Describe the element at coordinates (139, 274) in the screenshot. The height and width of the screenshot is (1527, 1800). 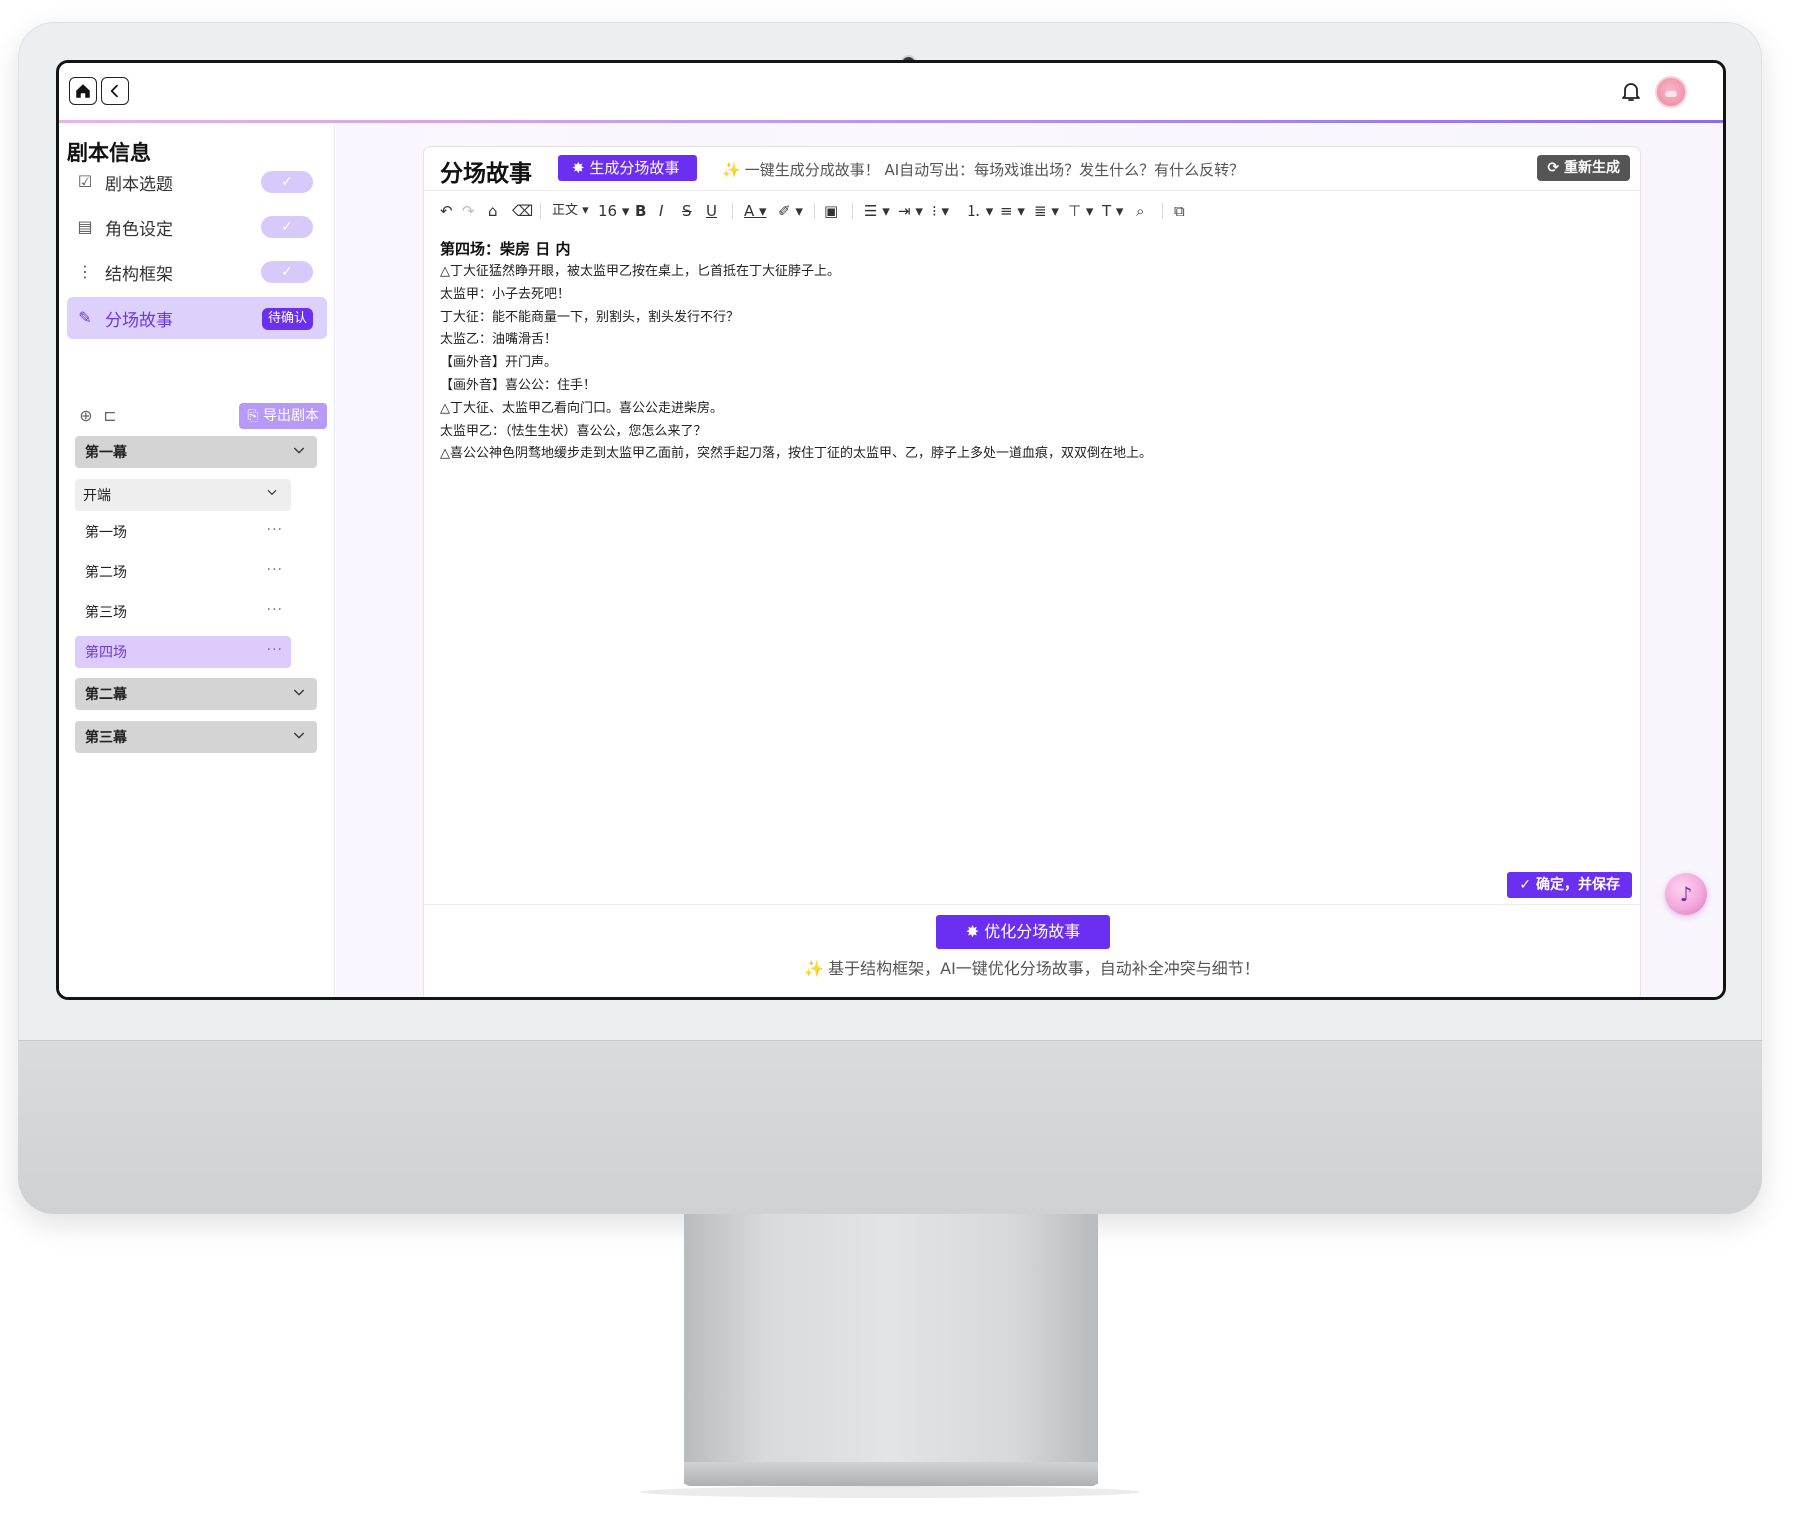
I see `step-label: 结构框架` at that location.